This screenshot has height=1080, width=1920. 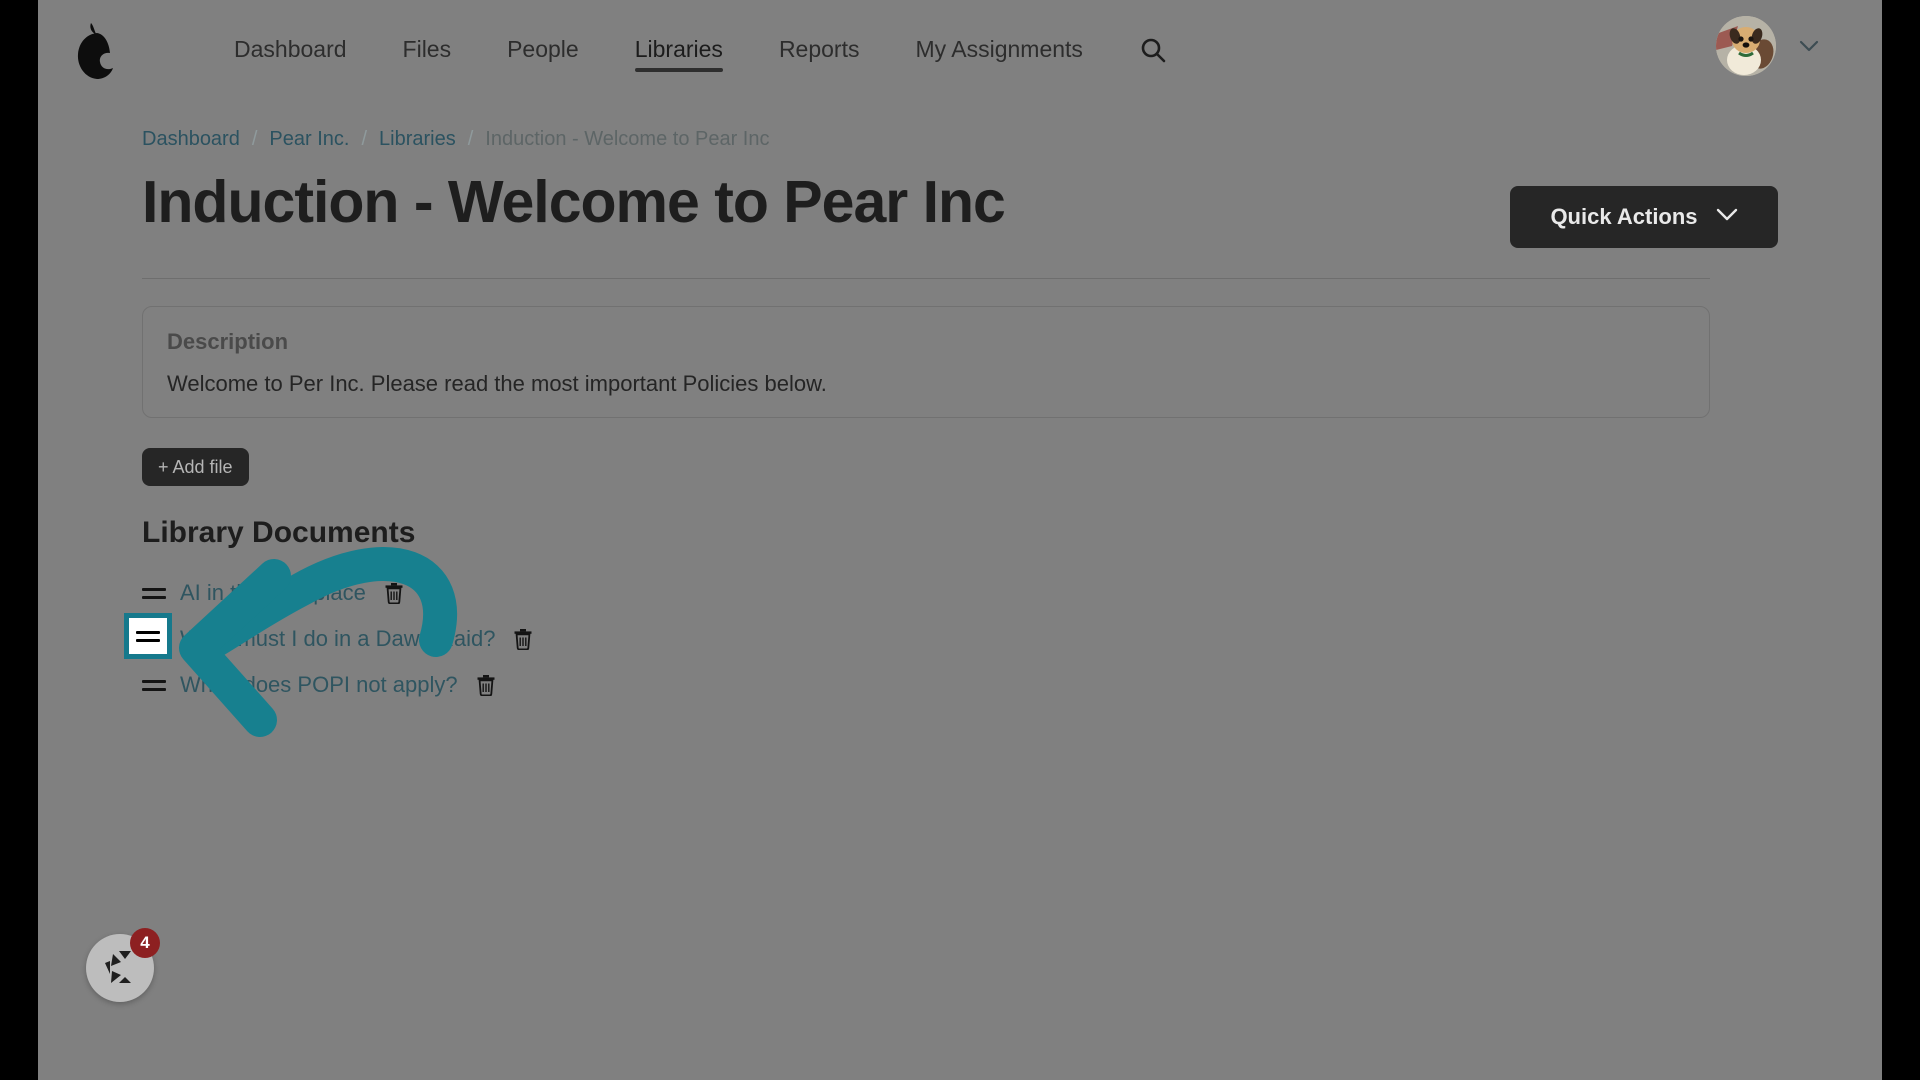 I want to click on nav-item-files: Files, so click(x=427, y=49).